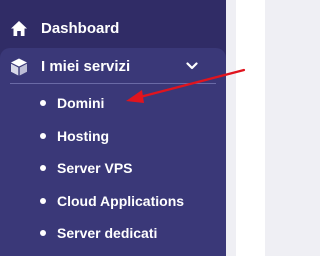  I want to click on submenu-item-domini: Domini, so click(113, 103).